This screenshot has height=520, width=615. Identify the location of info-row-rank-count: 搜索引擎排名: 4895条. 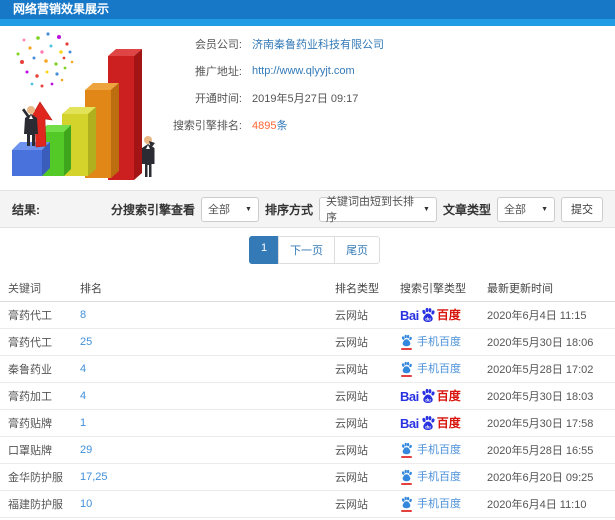
(368, 124).